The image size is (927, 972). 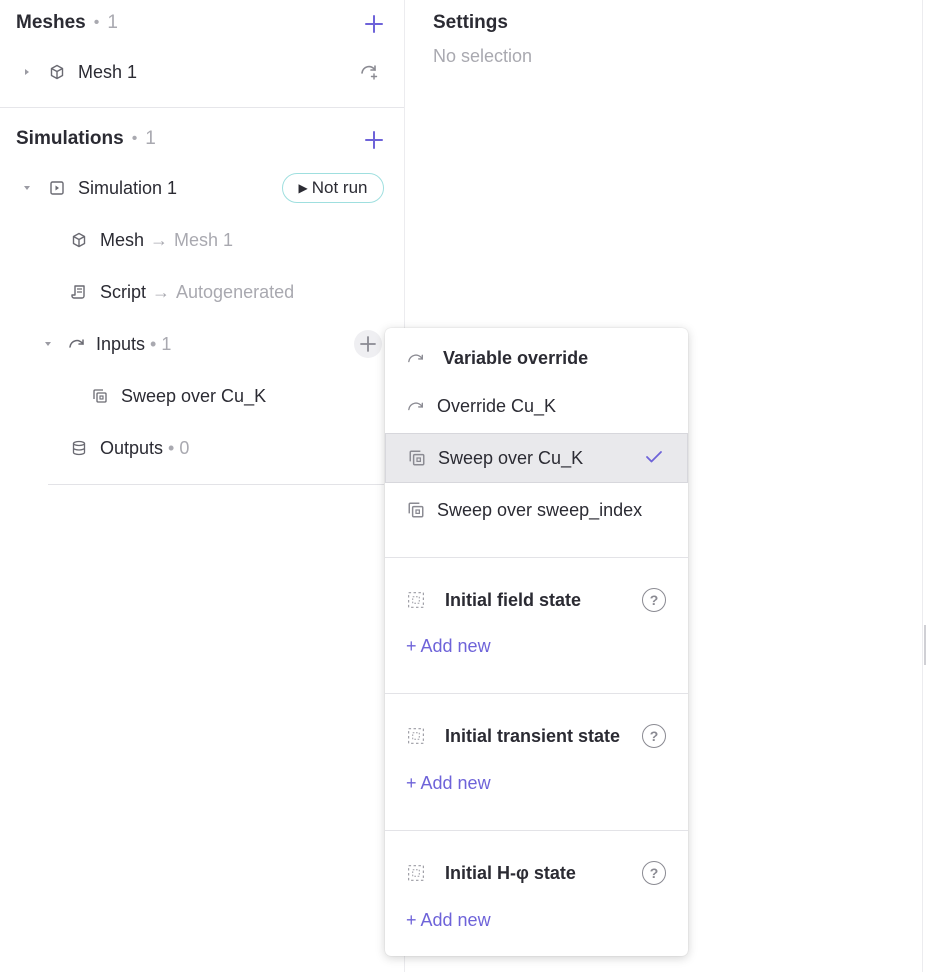 What do you see at coordinates (108, 71) in the screenshot?
I see `mesh-1-label: Mesh 1` at bounding box center [108, 71].